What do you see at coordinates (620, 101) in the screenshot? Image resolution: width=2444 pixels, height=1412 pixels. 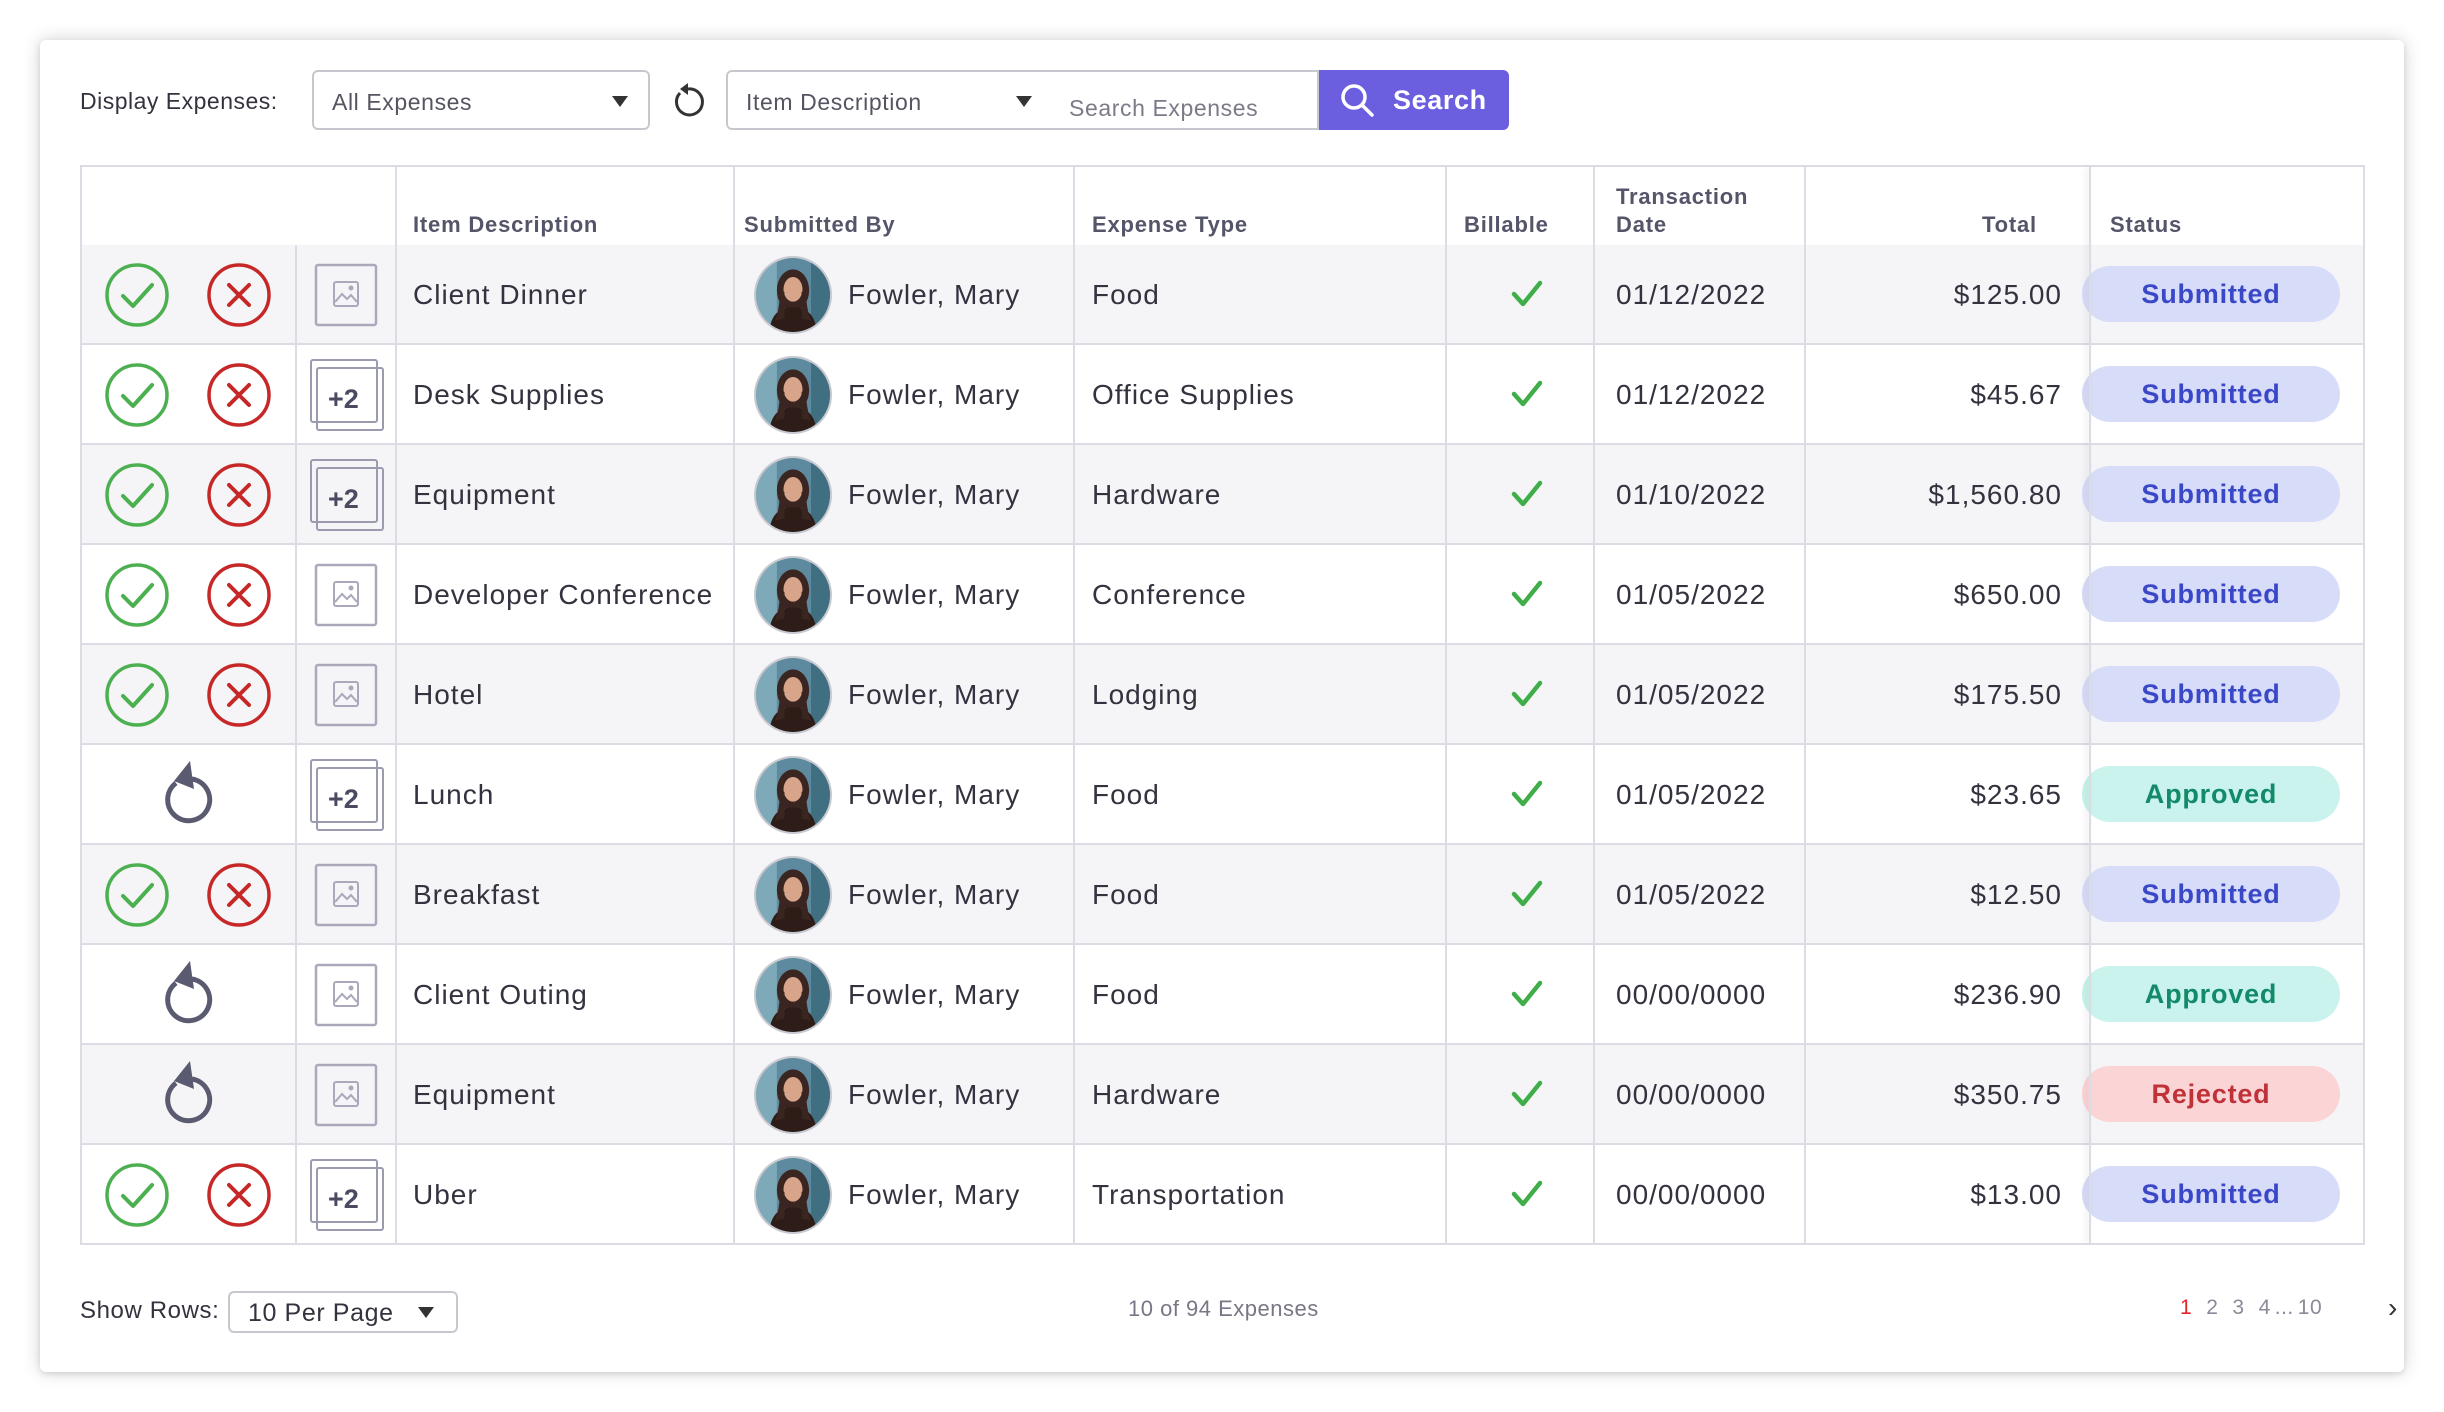 I see `caret-down-icon` at bounding box center [620, 101].